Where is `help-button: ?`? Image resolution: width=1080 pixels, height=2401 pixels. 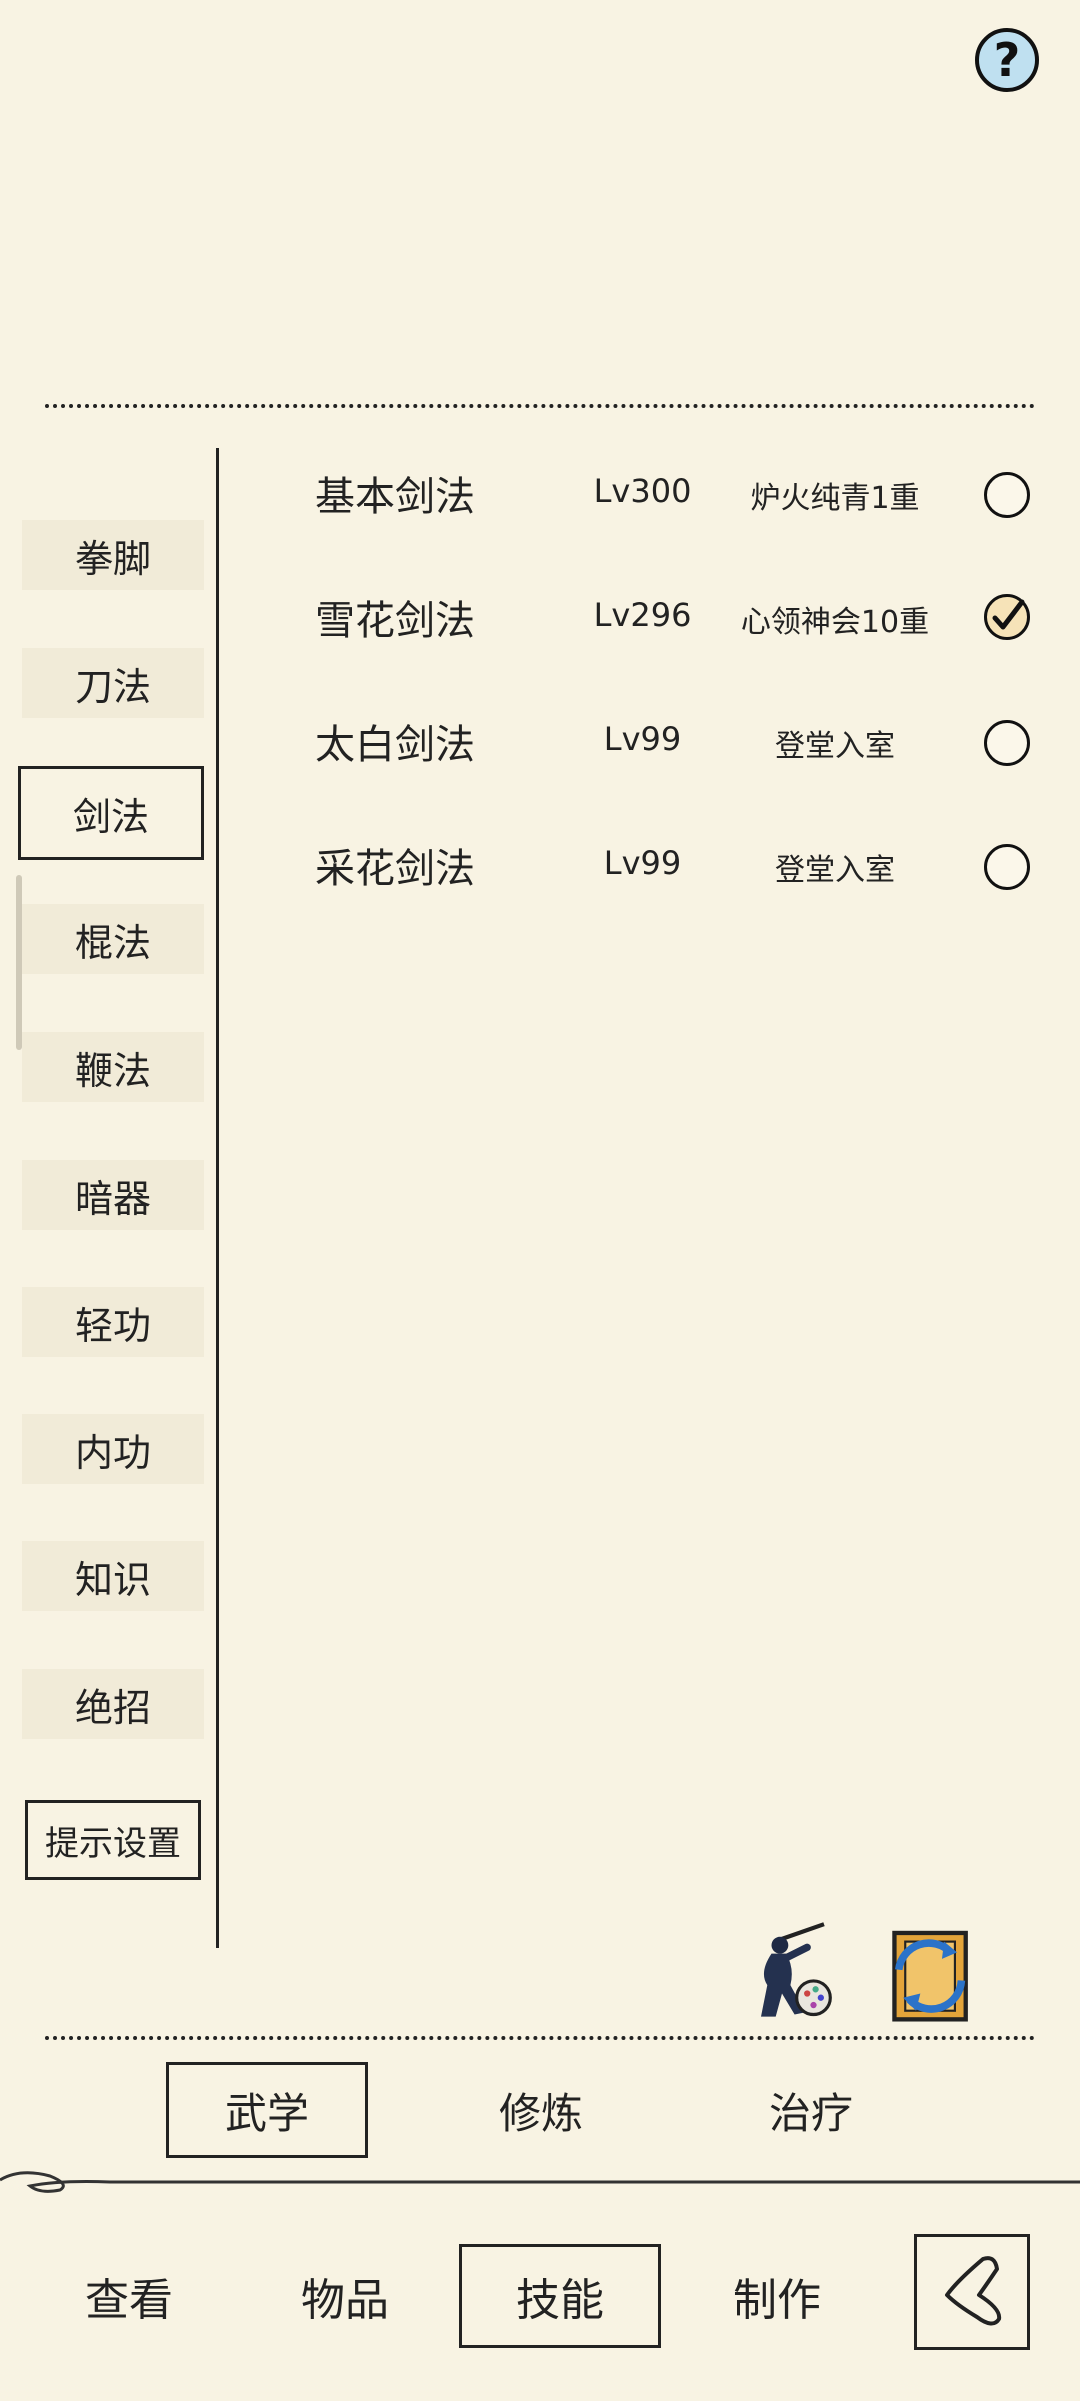 help-button: ? is located at coordinates (1007, 60).